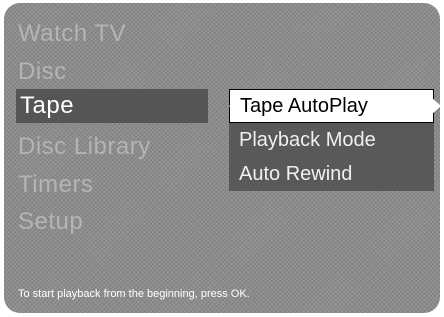 Image resolution: width=444 pixels, height=317 pixels. Describe the element at coordinates (233, 106) in the screenshot. I see `left-arrow-icon` at that location.